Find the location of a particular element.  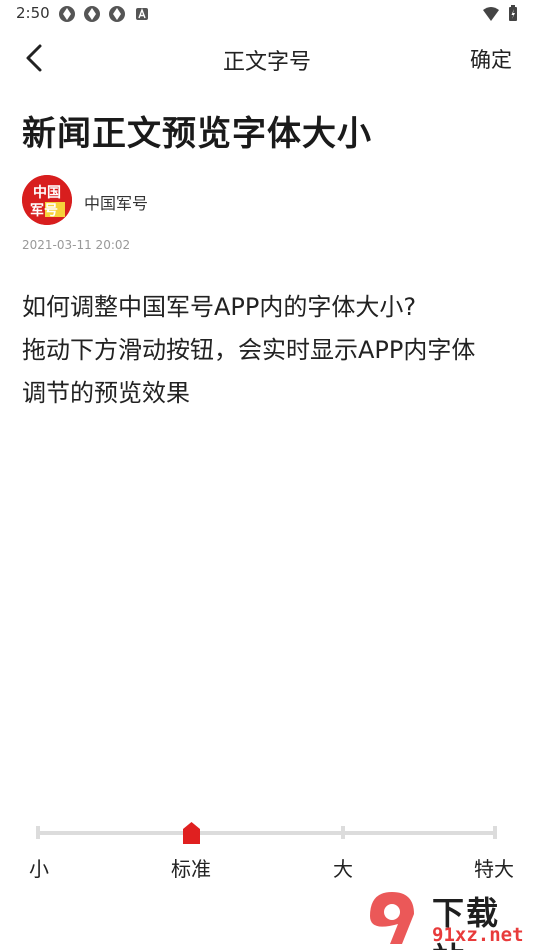

font-size-slider: 小 标准 大 特大 is located at coordinates (267, 850).